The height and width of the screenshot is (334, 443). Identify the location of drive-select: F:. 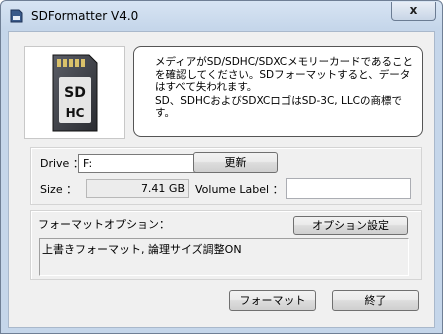
(142, 163).